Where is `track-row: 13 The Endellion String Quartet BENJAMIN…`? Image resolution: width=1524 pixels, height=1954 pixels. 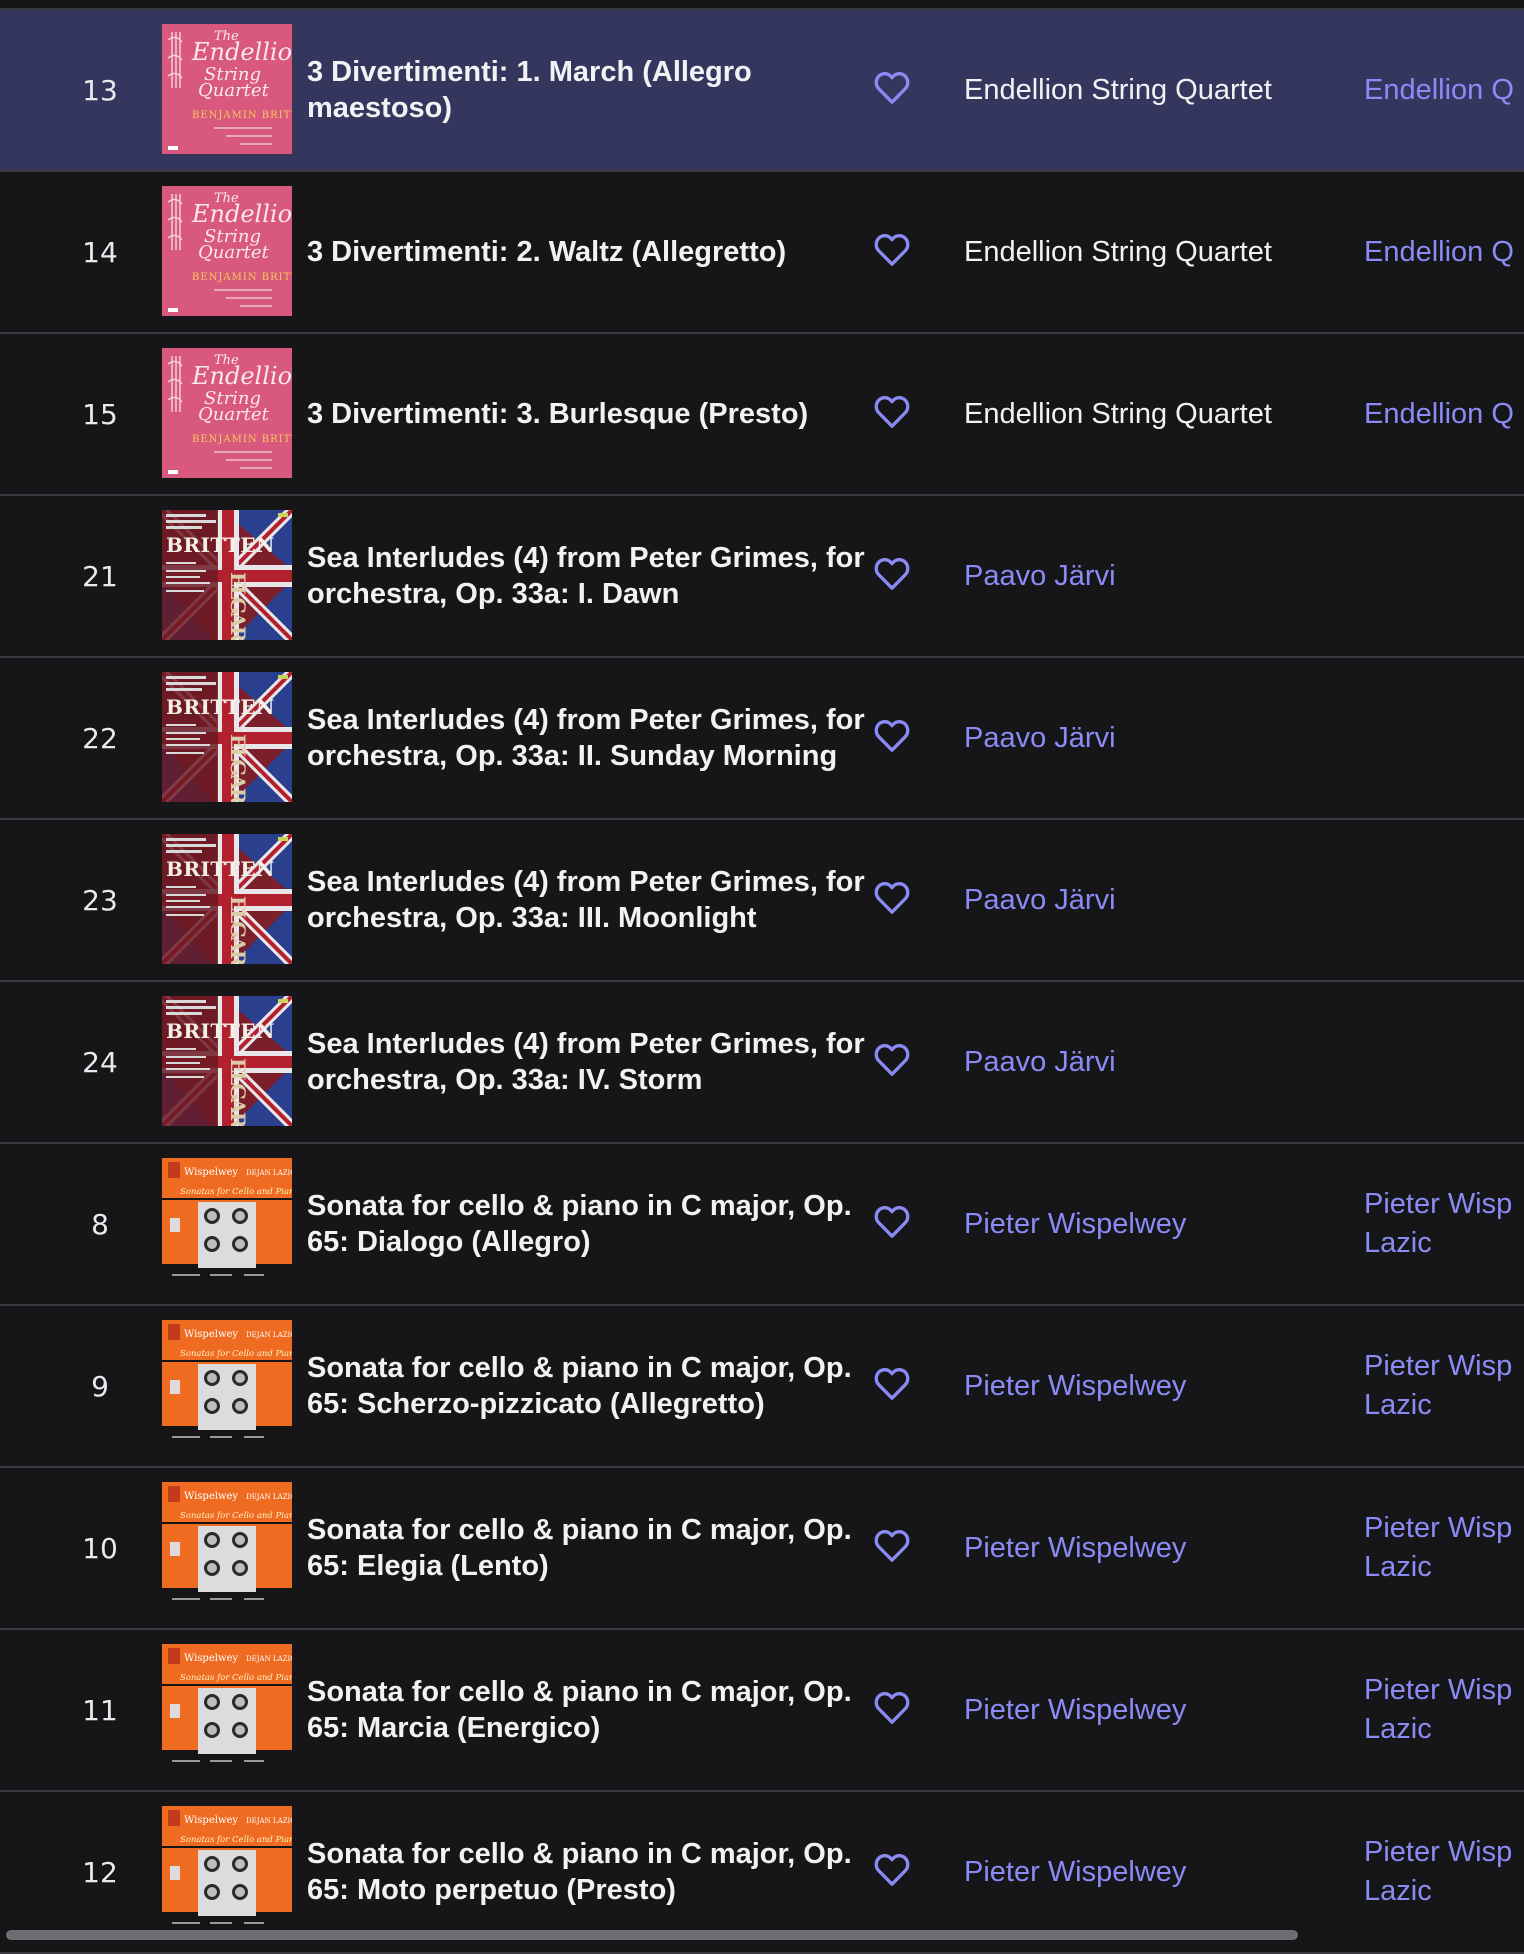
track-row: 13 The Endellion String Quartet BENJAMIN… is located at coordinates (762, 91).